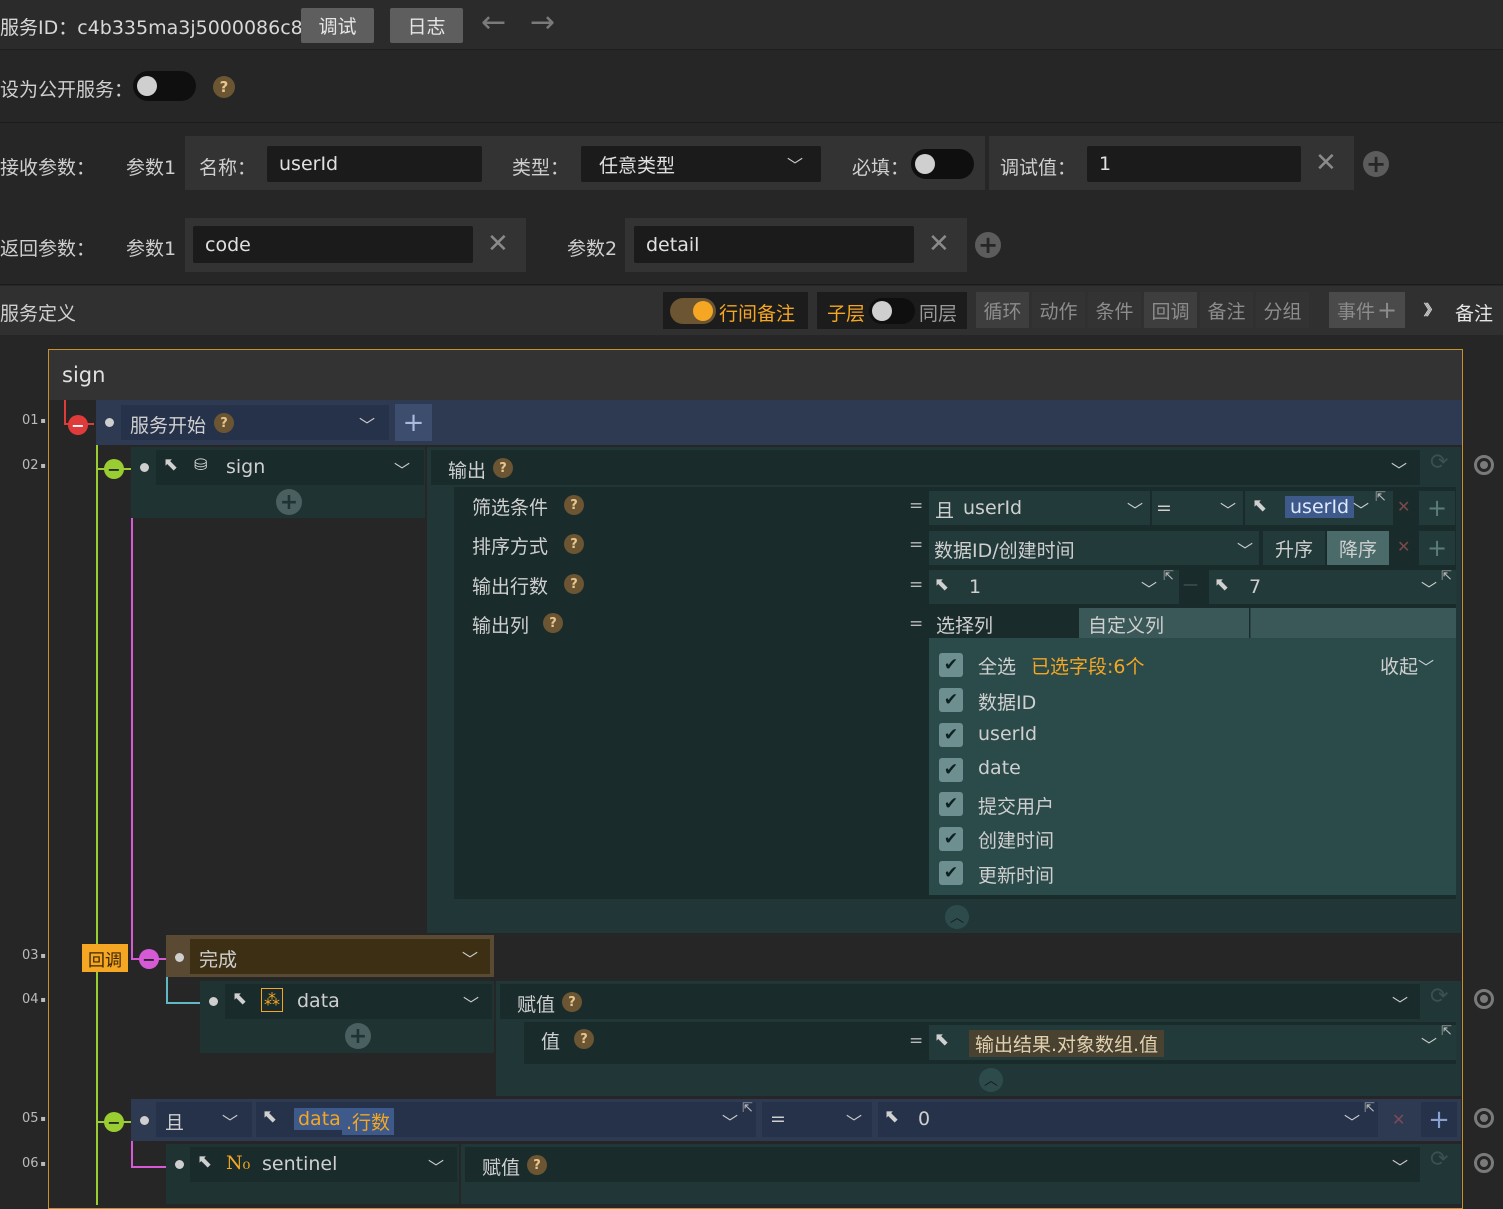 The width and height of the screenshot is (1503, 1209). What do you see at coordinates (1319, 507) in the screenshot?
I see `filter-value-box: ⬉ userId ﹀ ⇱` at bounding box center [1319, 507].